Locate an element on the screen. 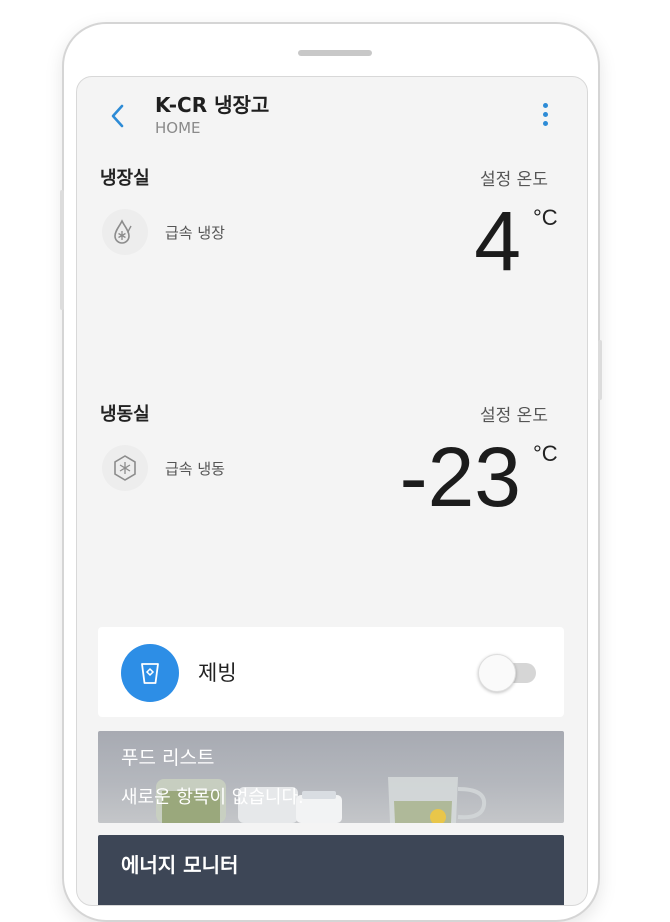 The width and height of the screenshot is (670, 922). more-vertical-icon is located at coordinates (545, 114).